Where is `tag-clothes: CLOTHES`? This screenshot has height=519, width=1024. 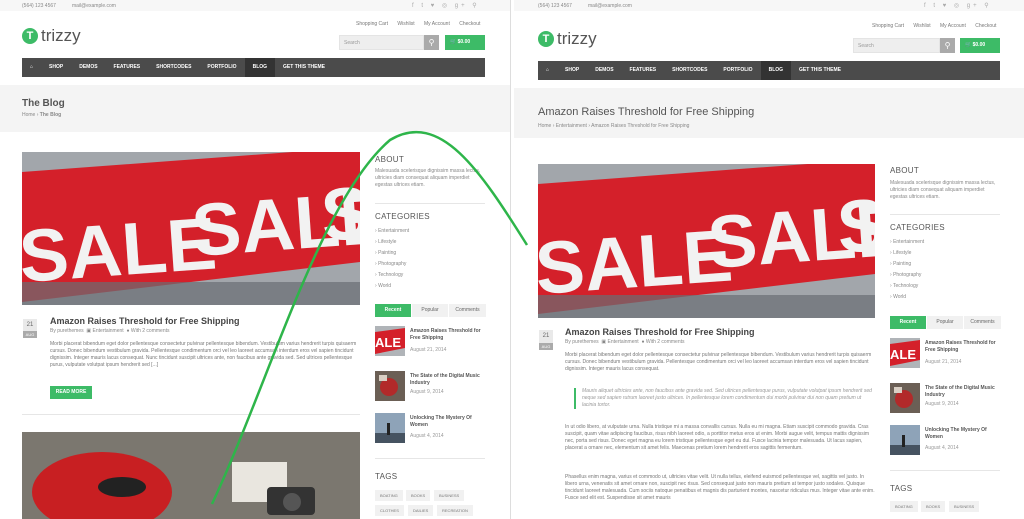 tag-clothes: CLOTHES is located at coordinates (389, 510).